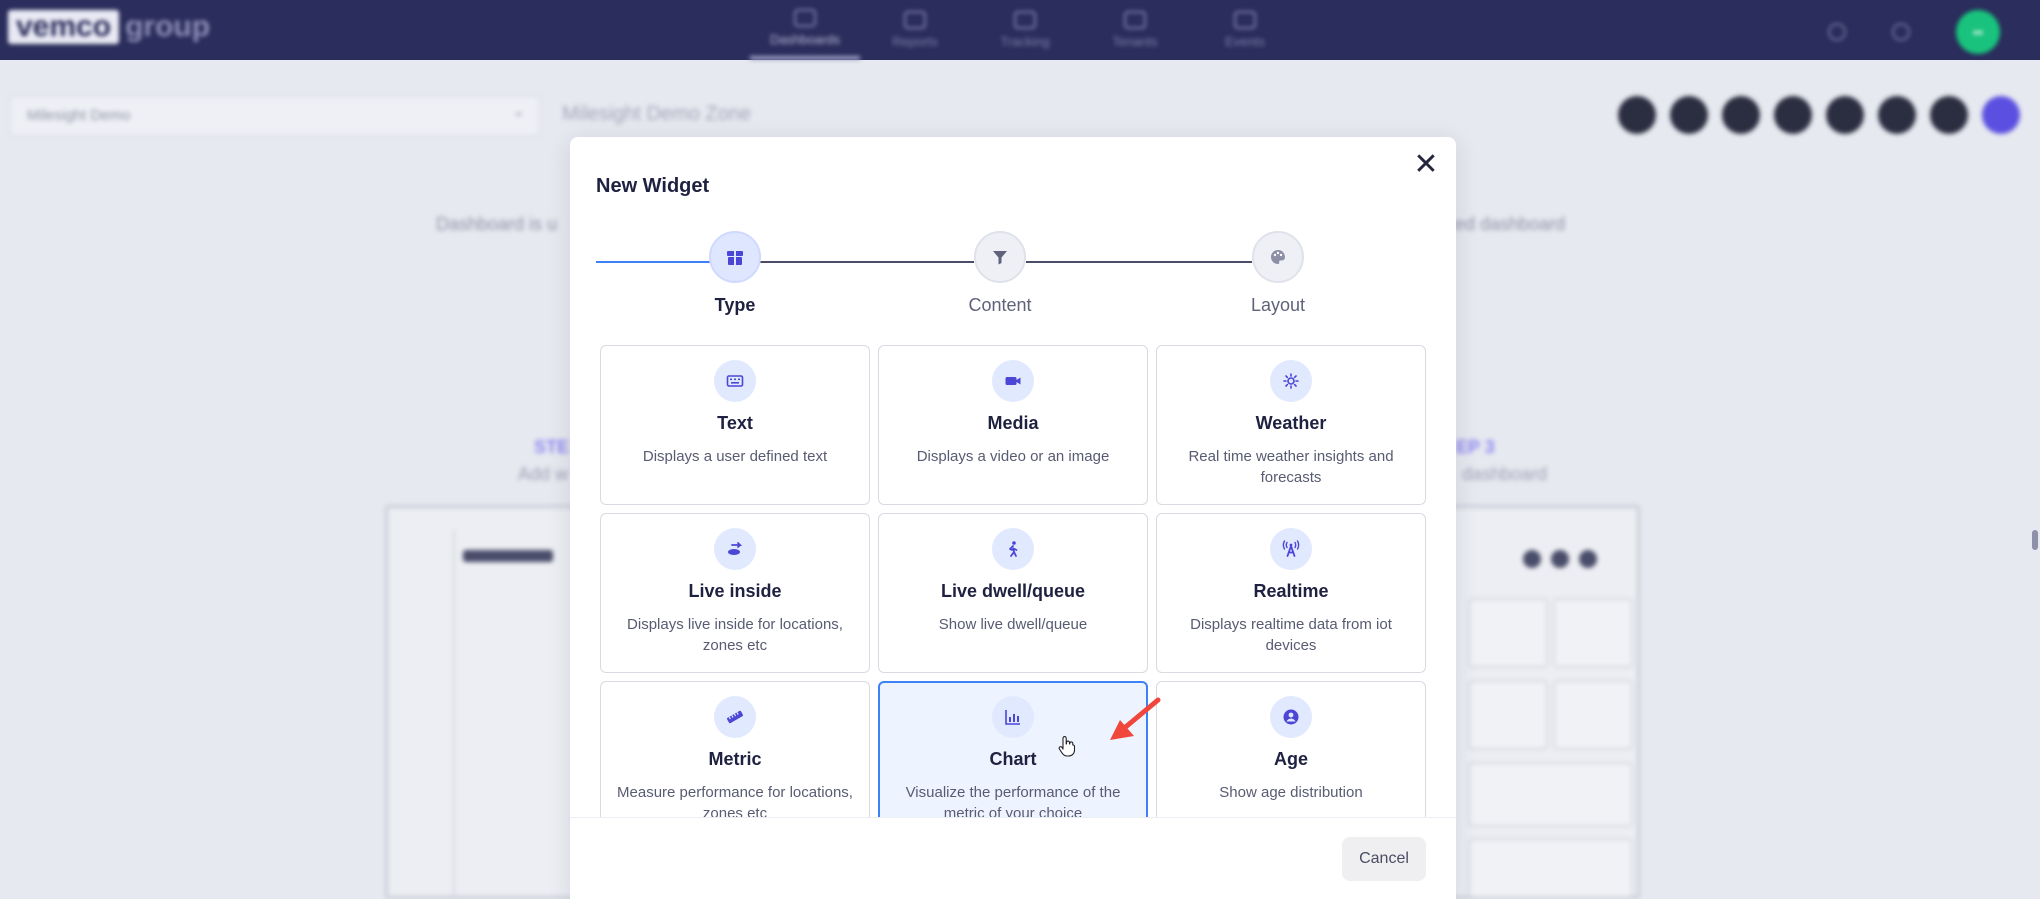  I want to click on intro-text-right: ized dashboard, so click(1504, 224).